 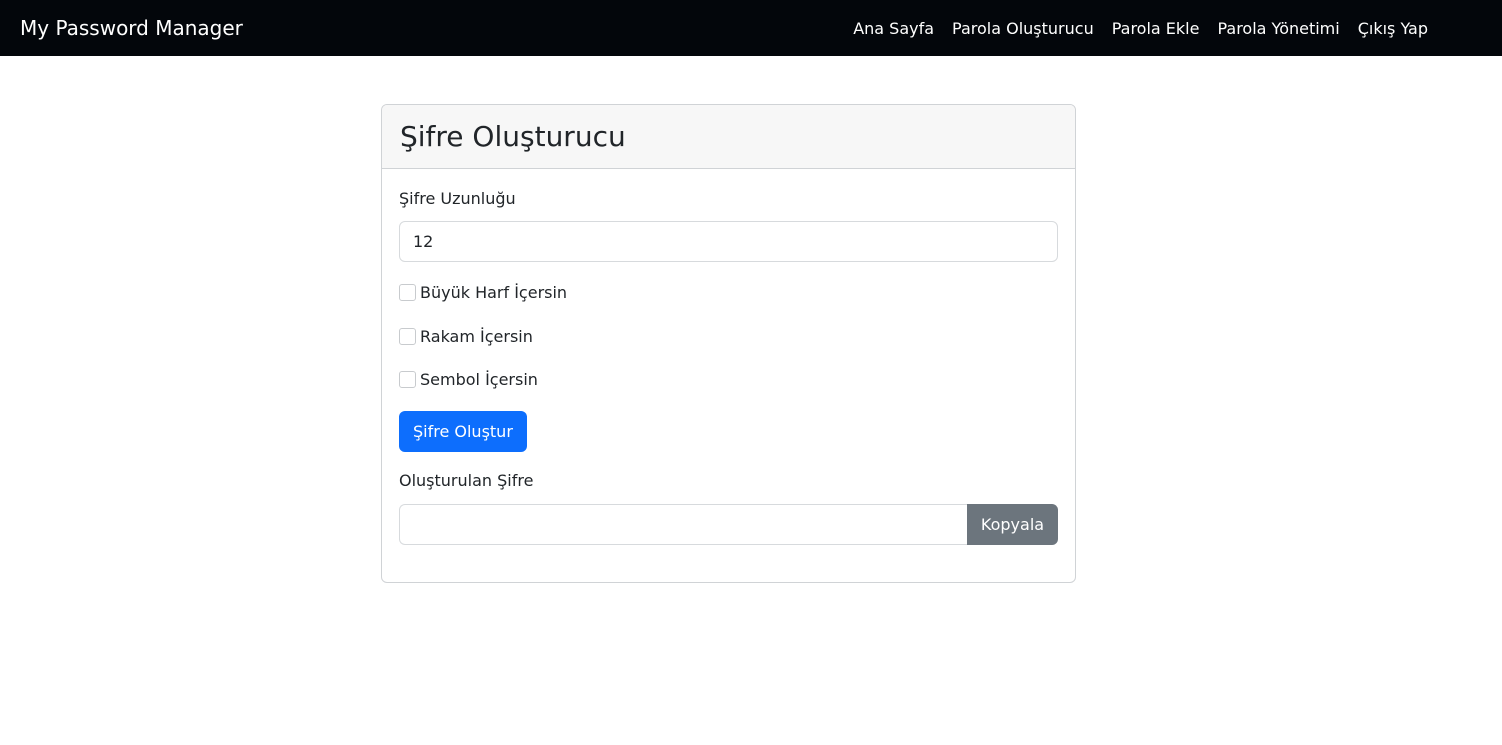 What do you see at coordinates (728, 292) in the screenshot?
I see `uppercase-option: Büyük Harf İçersin` at bounding box center [728, 292].